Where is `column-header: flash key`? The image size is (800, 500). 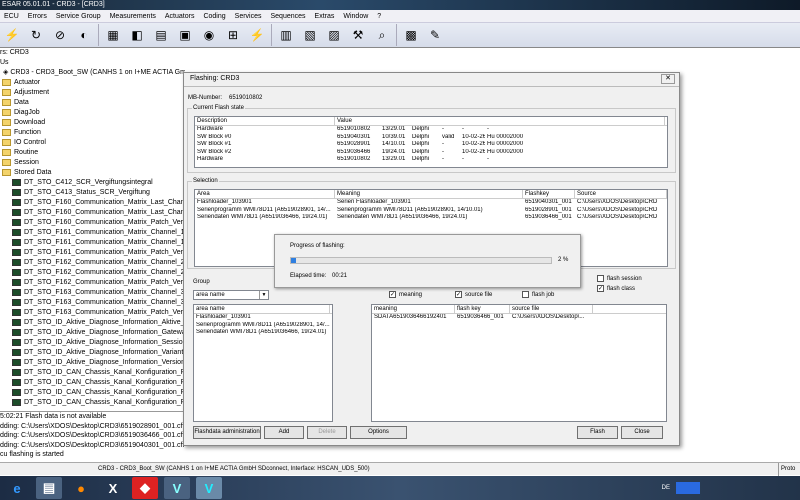 column-header: flash key is located at coordinates (482, 309).